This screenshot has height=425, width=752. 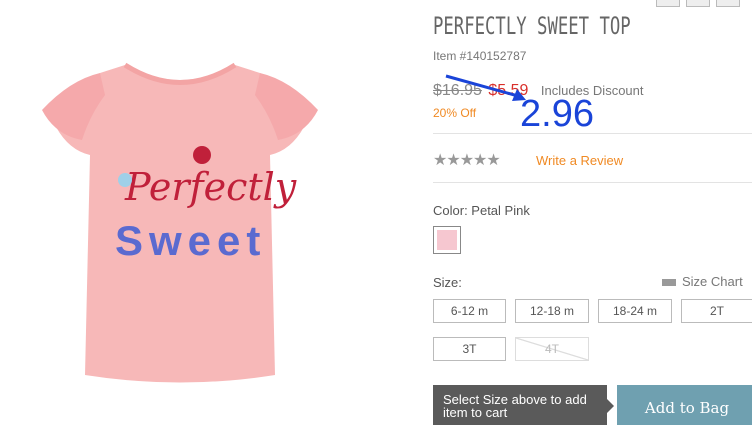 What do you see at coordinates (469, 311) in the screenshot?
I see `size-option: 6-12 m` at bounding box center [469, 311].